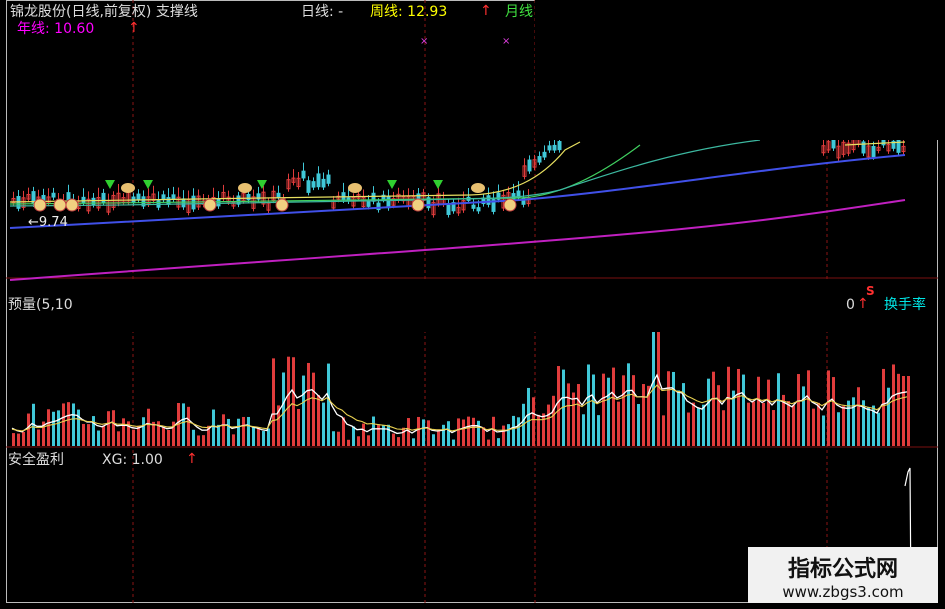 The height and width of the screenshot is (609, 945). Describe the element at coordinates (736, 70) in the screenshot. I see `mask-top-right` at that location.